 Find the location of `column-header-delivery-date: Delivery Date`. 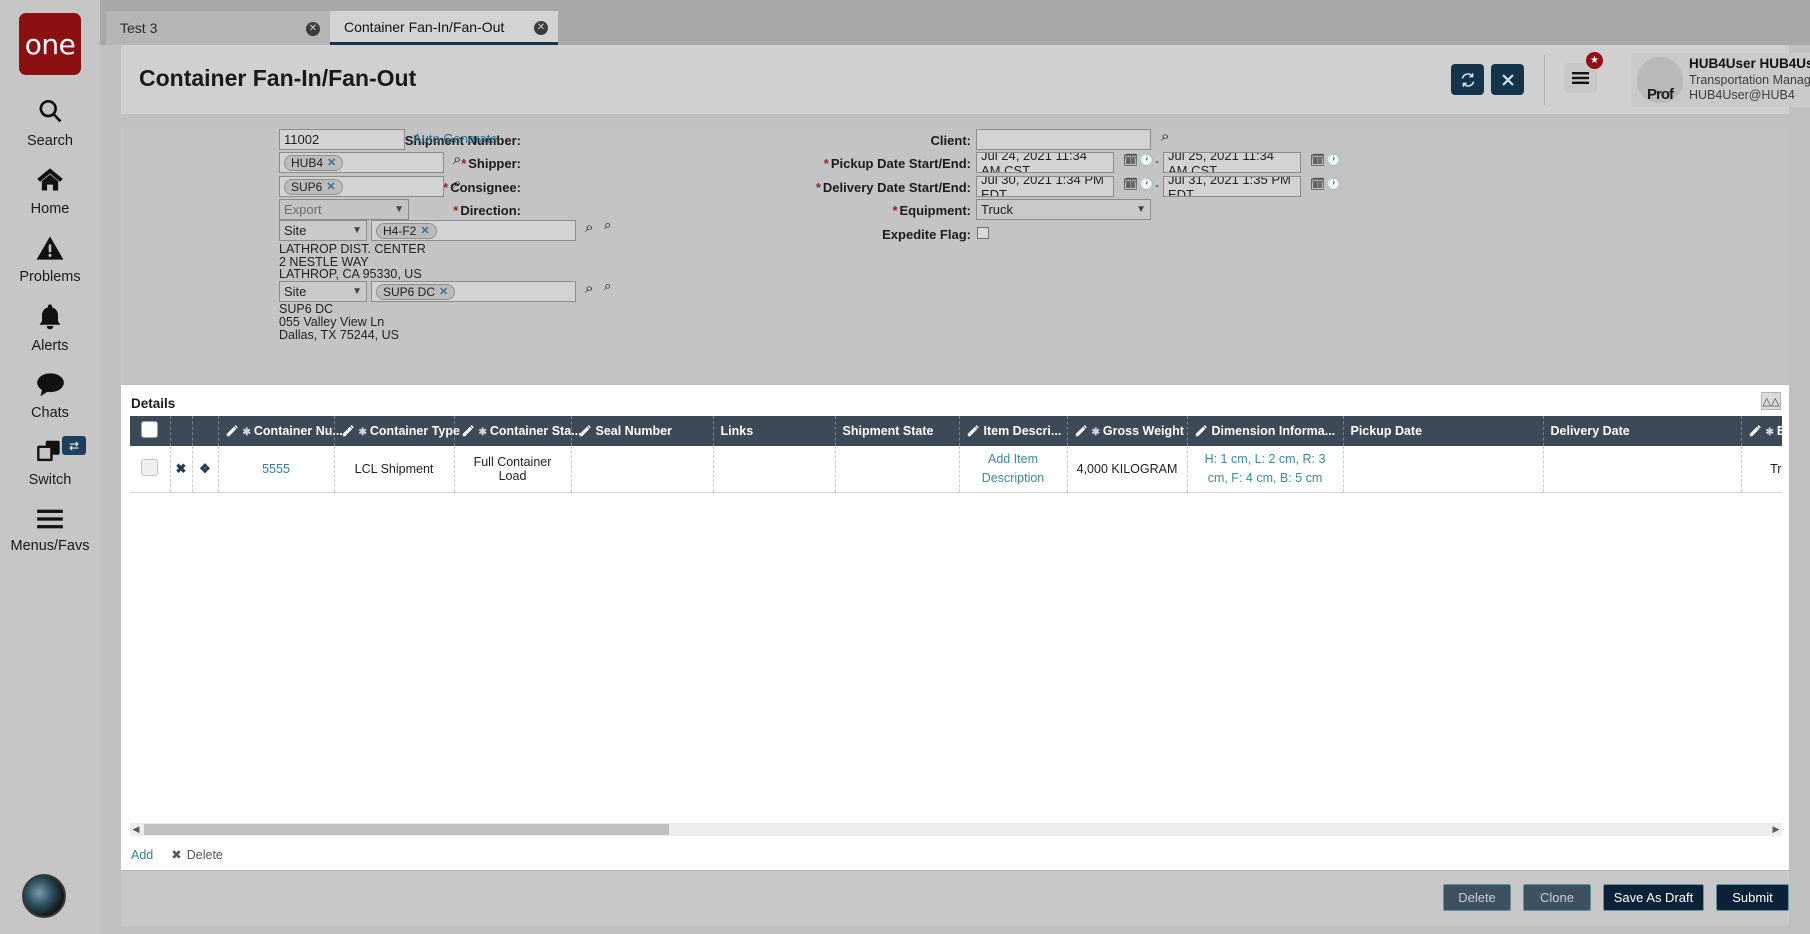

column-header-delivery-date: Delivery Date is located at coordinates (1642, 431).